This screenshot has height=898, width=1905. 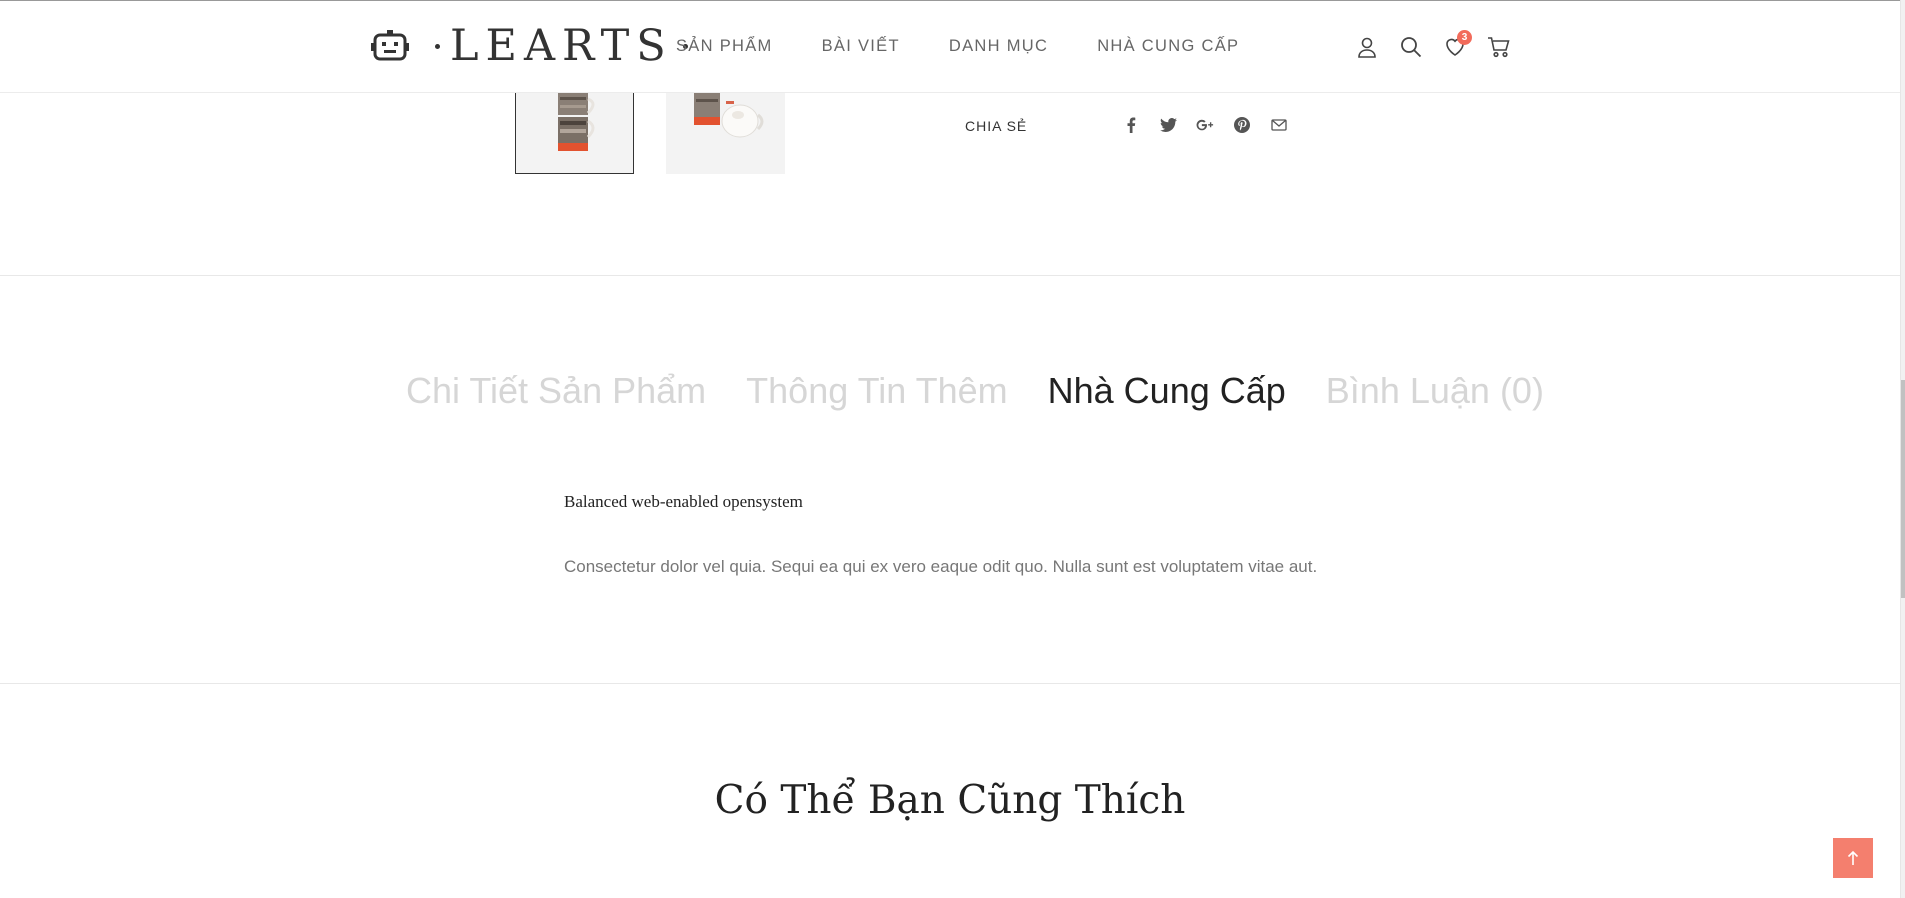 I want to click on robot-icon, so click(x=390, y=45).